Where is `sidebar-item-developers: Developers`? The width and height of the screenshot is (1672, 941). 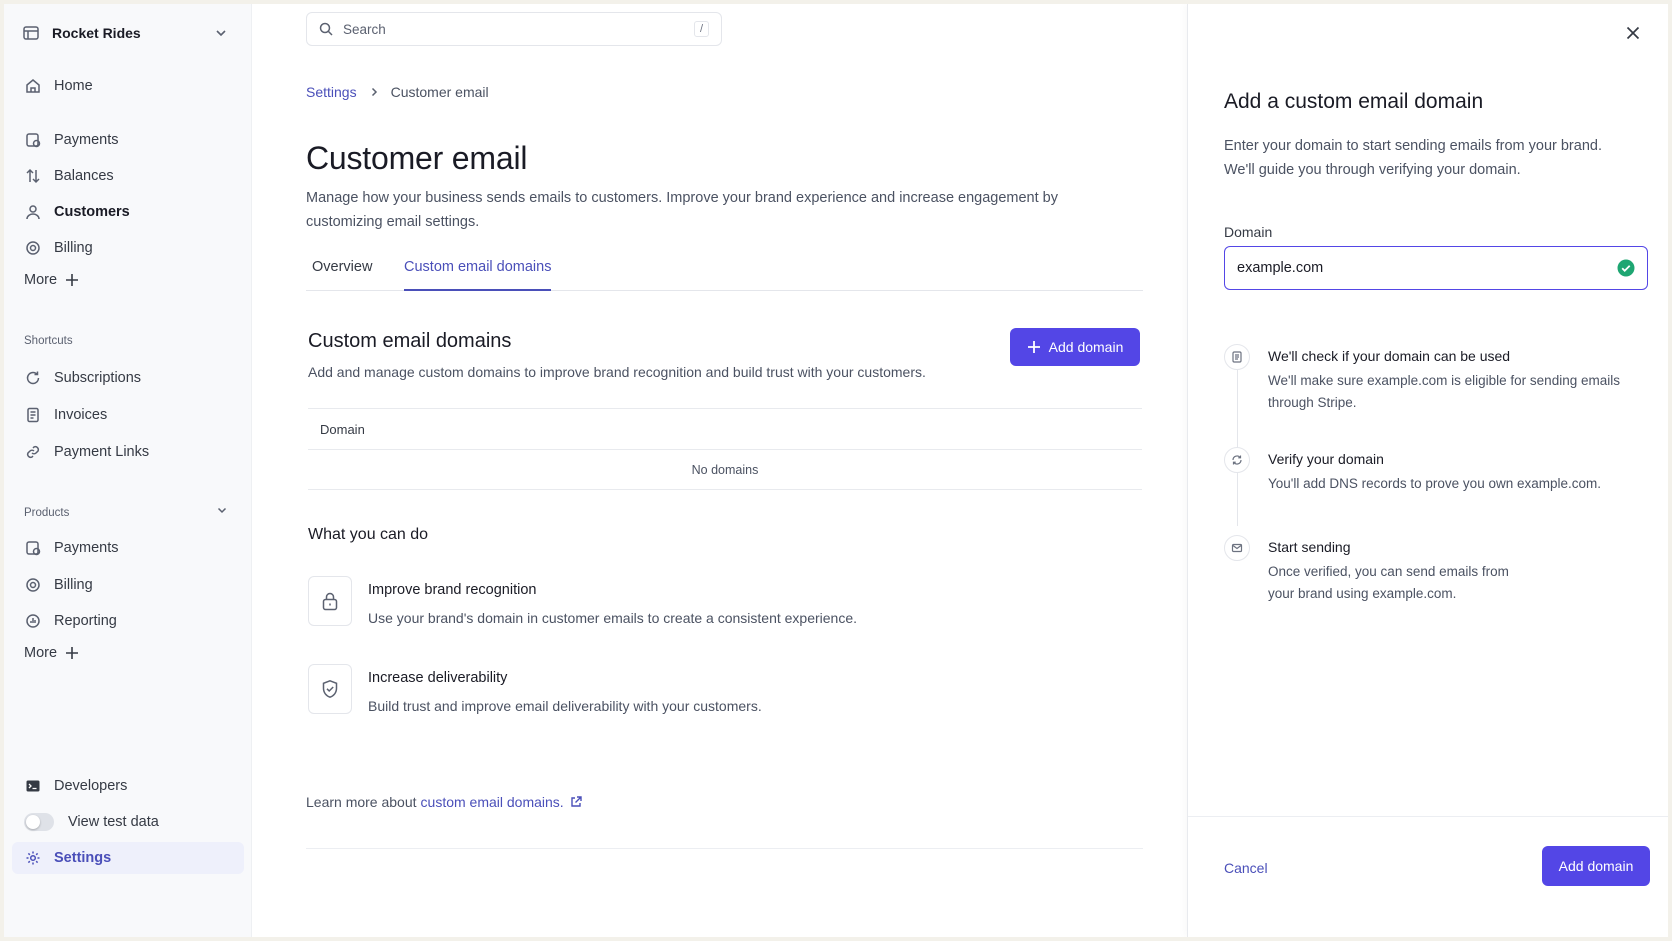
sidebar-item-developers: Developers is located at coordinates (128, 786).